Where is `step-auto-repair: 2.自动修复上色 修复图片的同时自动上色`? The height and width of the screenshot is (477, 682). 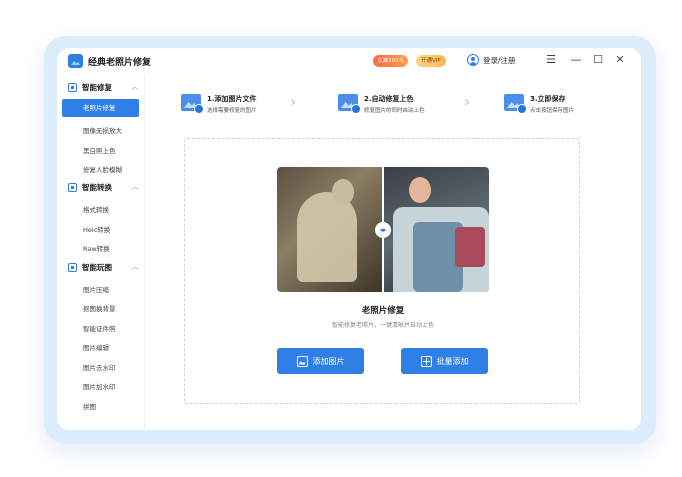
step-auto-repair: 2.自动修复上色 修复图片的同时自动上色 is located at coordinates (381, 104).